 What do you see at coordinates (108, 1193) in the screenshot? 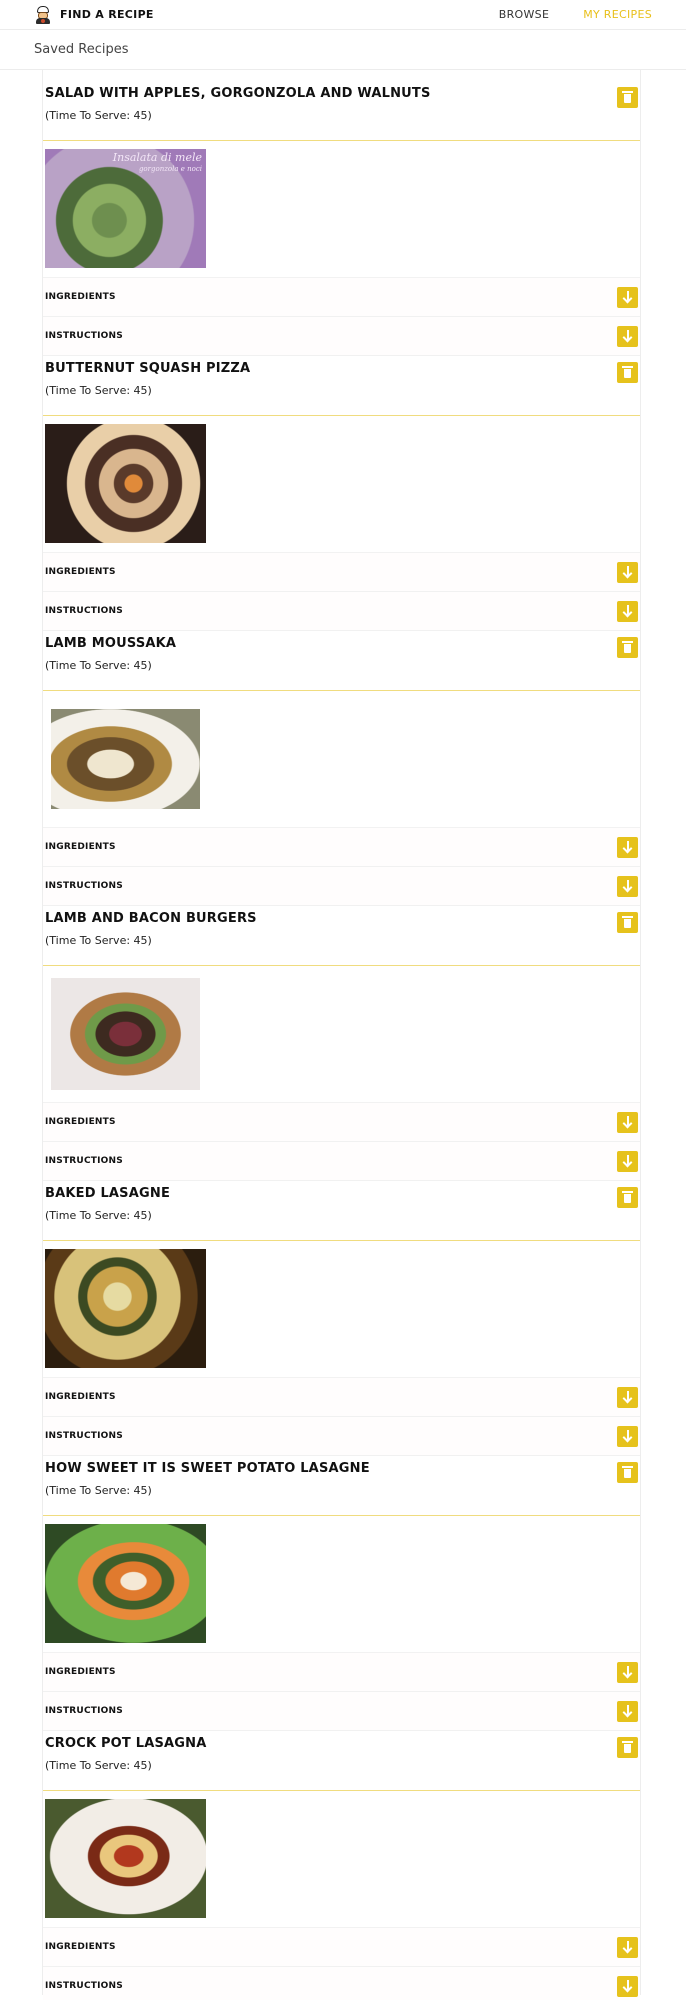
I see `recipe-title: BAKED LASAGNE` at bounding box center [108, 1193].